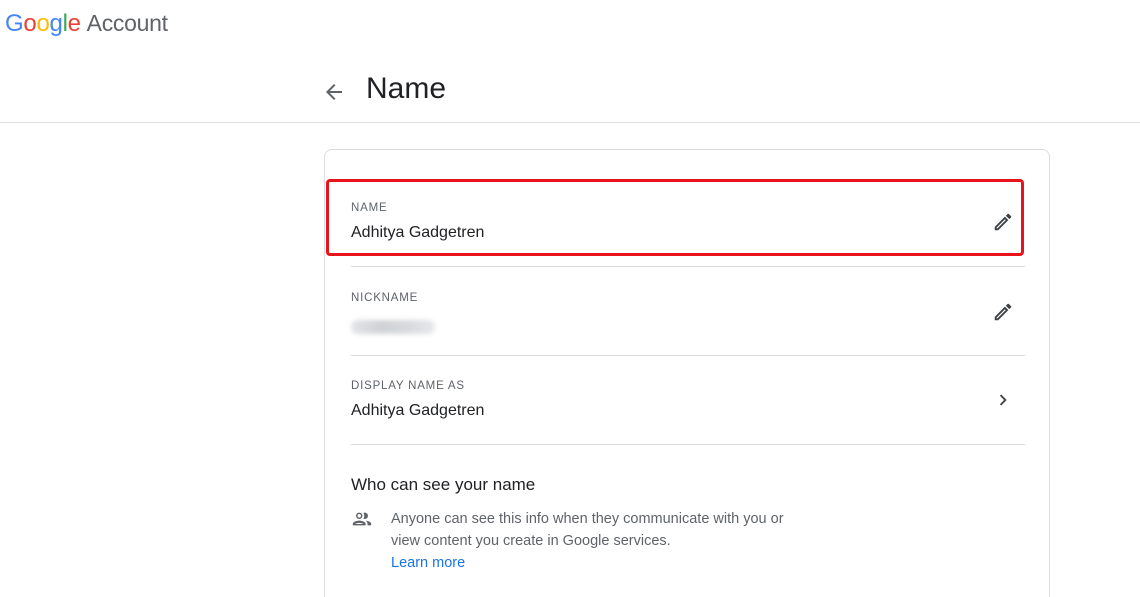 The height and width of the screenshot is (597, 1140). I want to click on logo-letter-e: e, so click(74, 23).